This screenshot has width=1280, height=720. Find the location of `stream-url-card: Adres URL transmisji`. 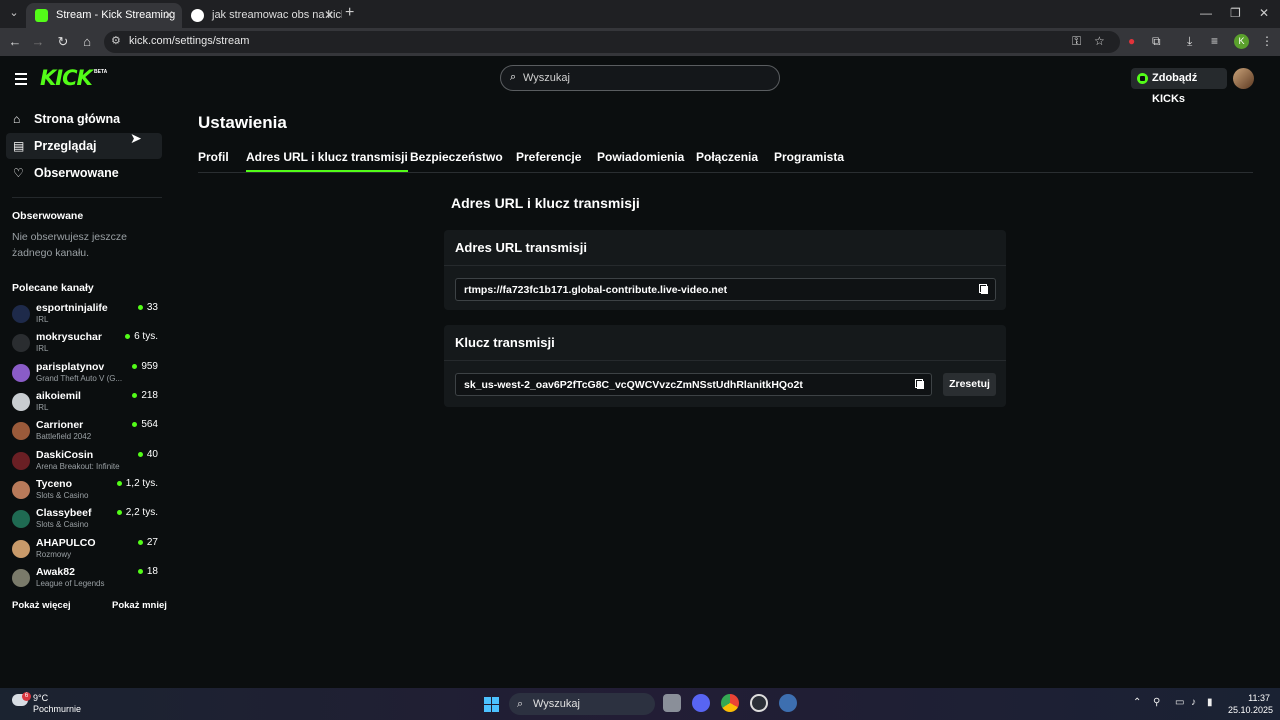

stream-url-card: Adres URL transmisji is located at coordinates (725, 270).